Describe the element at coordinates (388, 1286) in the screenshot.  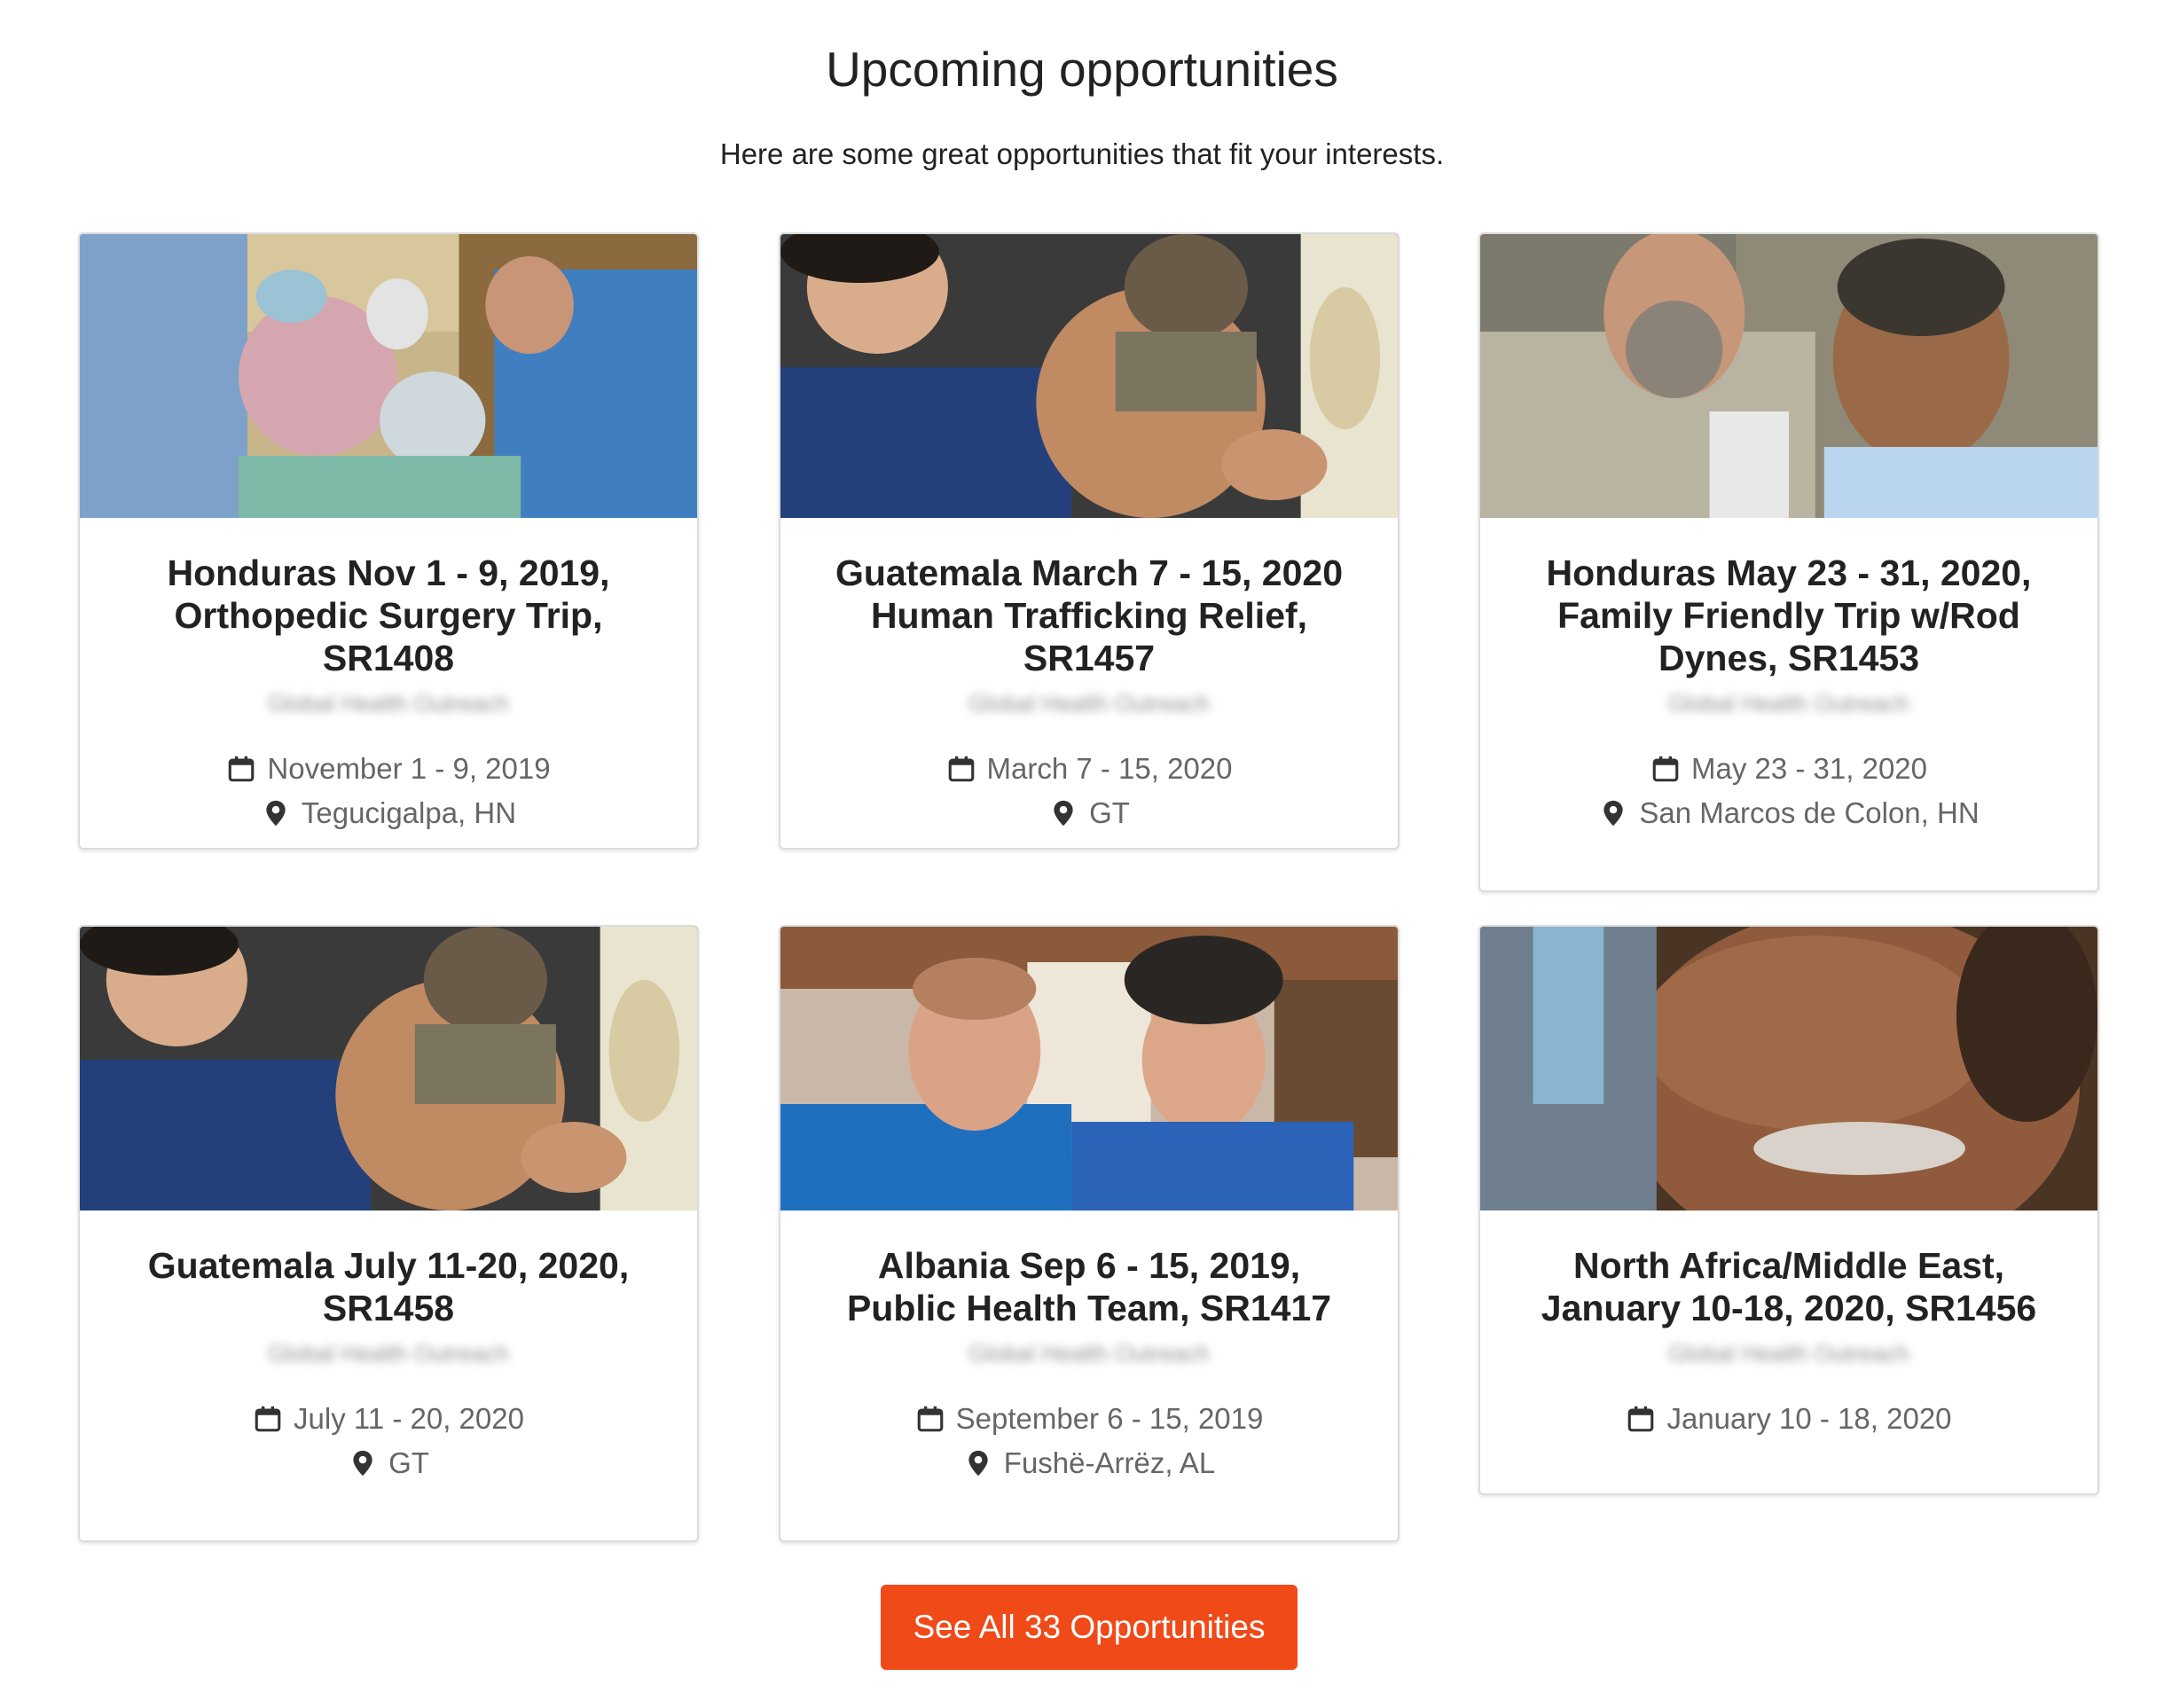
I see `card-title: Guatemala July 11-20, 2020, SR1458` at that location.